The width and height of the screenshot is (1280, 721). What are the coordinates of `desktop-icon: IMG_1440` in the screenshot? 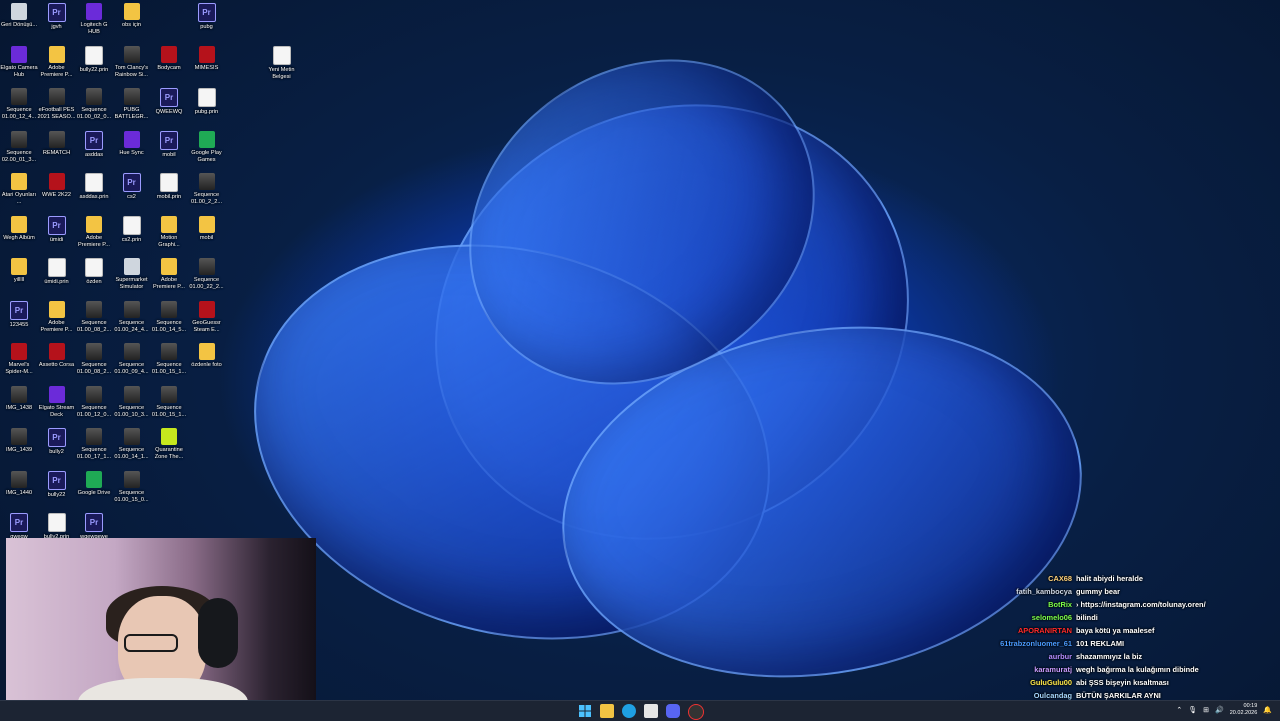 It's located at (19, 482).